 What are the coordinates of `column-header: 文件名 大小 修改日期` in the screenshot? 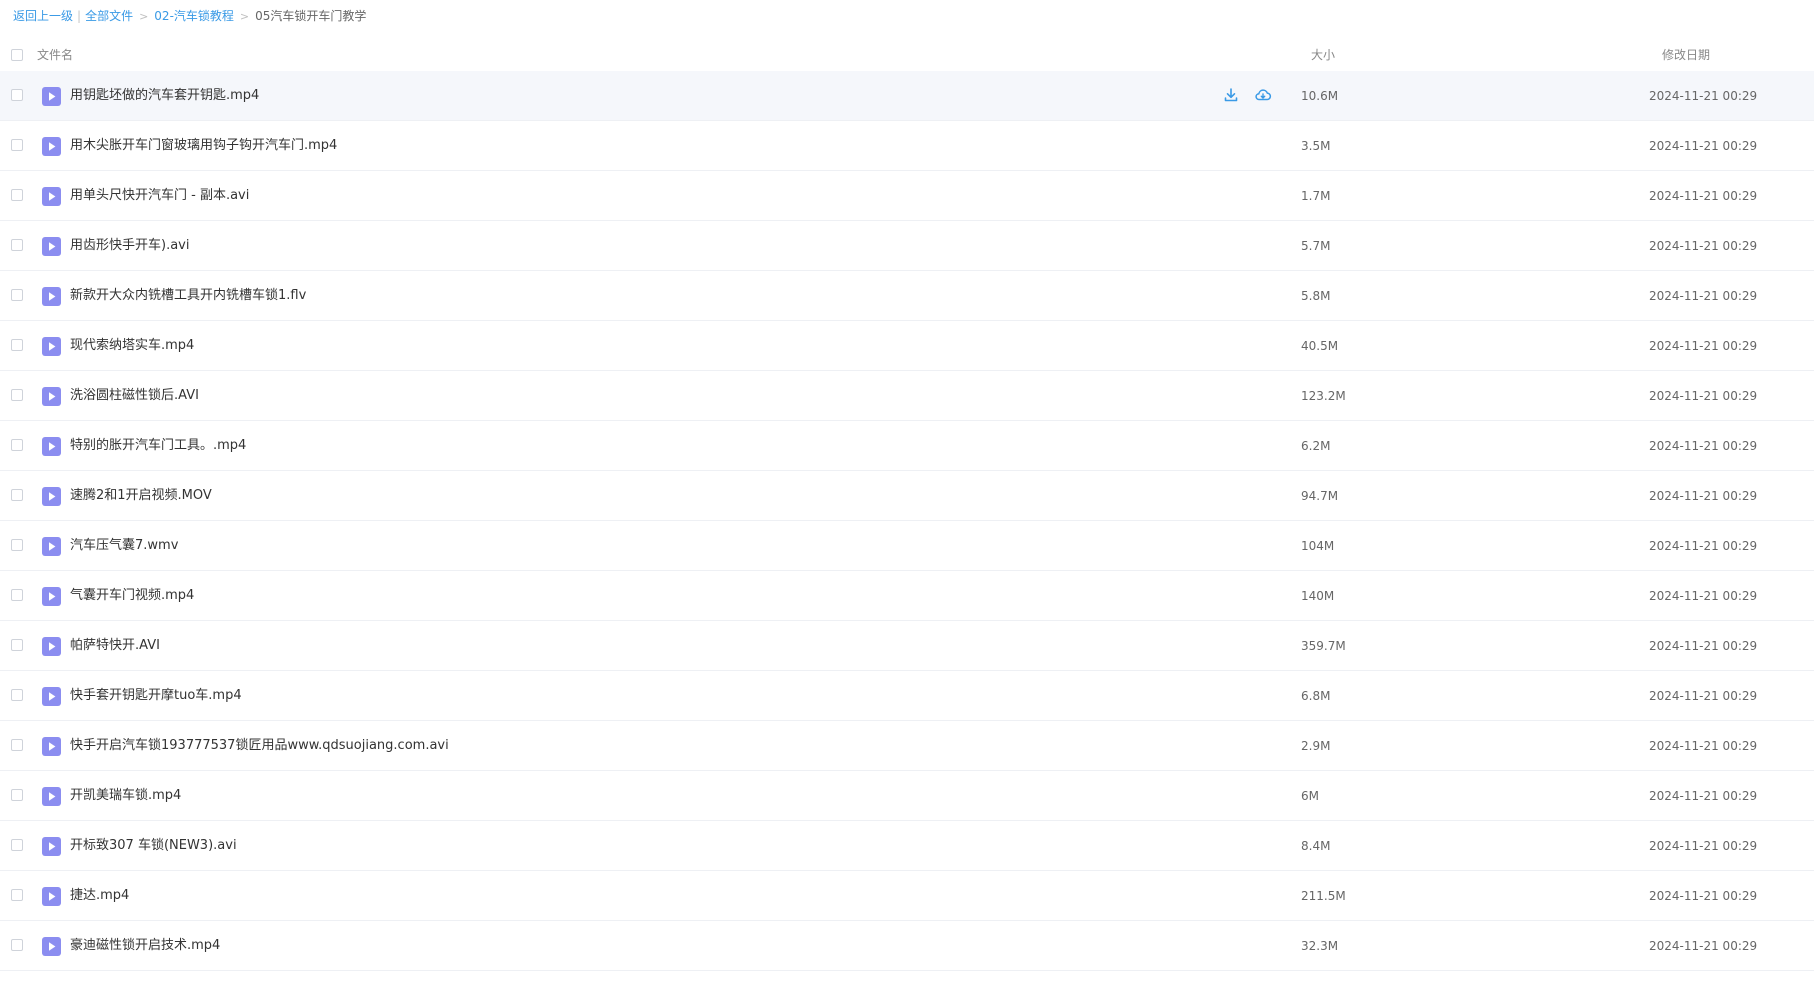 It's located at (907, 55).